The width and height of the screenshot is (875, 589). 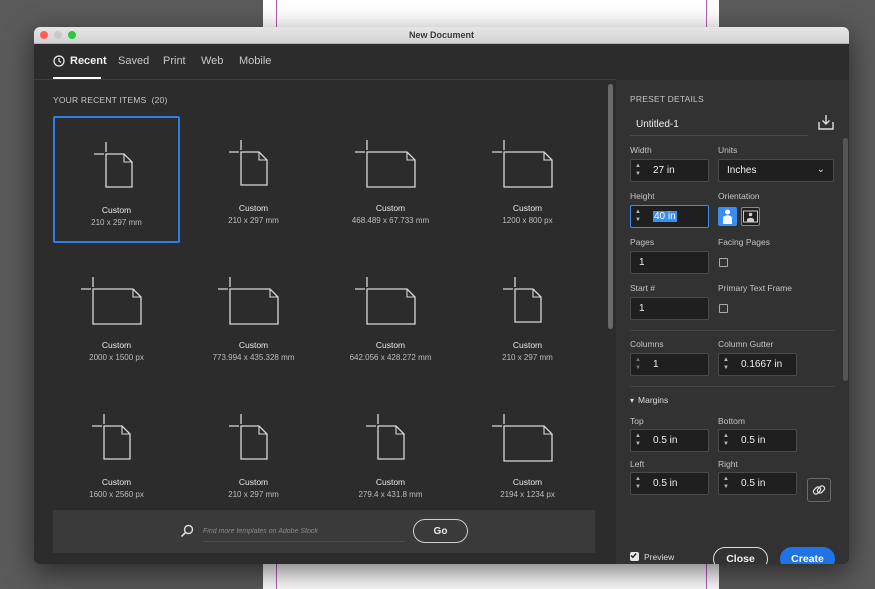 What do you see at coordinates (632, 400) in the screenshot?
I see `chevron-down-icon: ▾` at bounding box center [632, 400].